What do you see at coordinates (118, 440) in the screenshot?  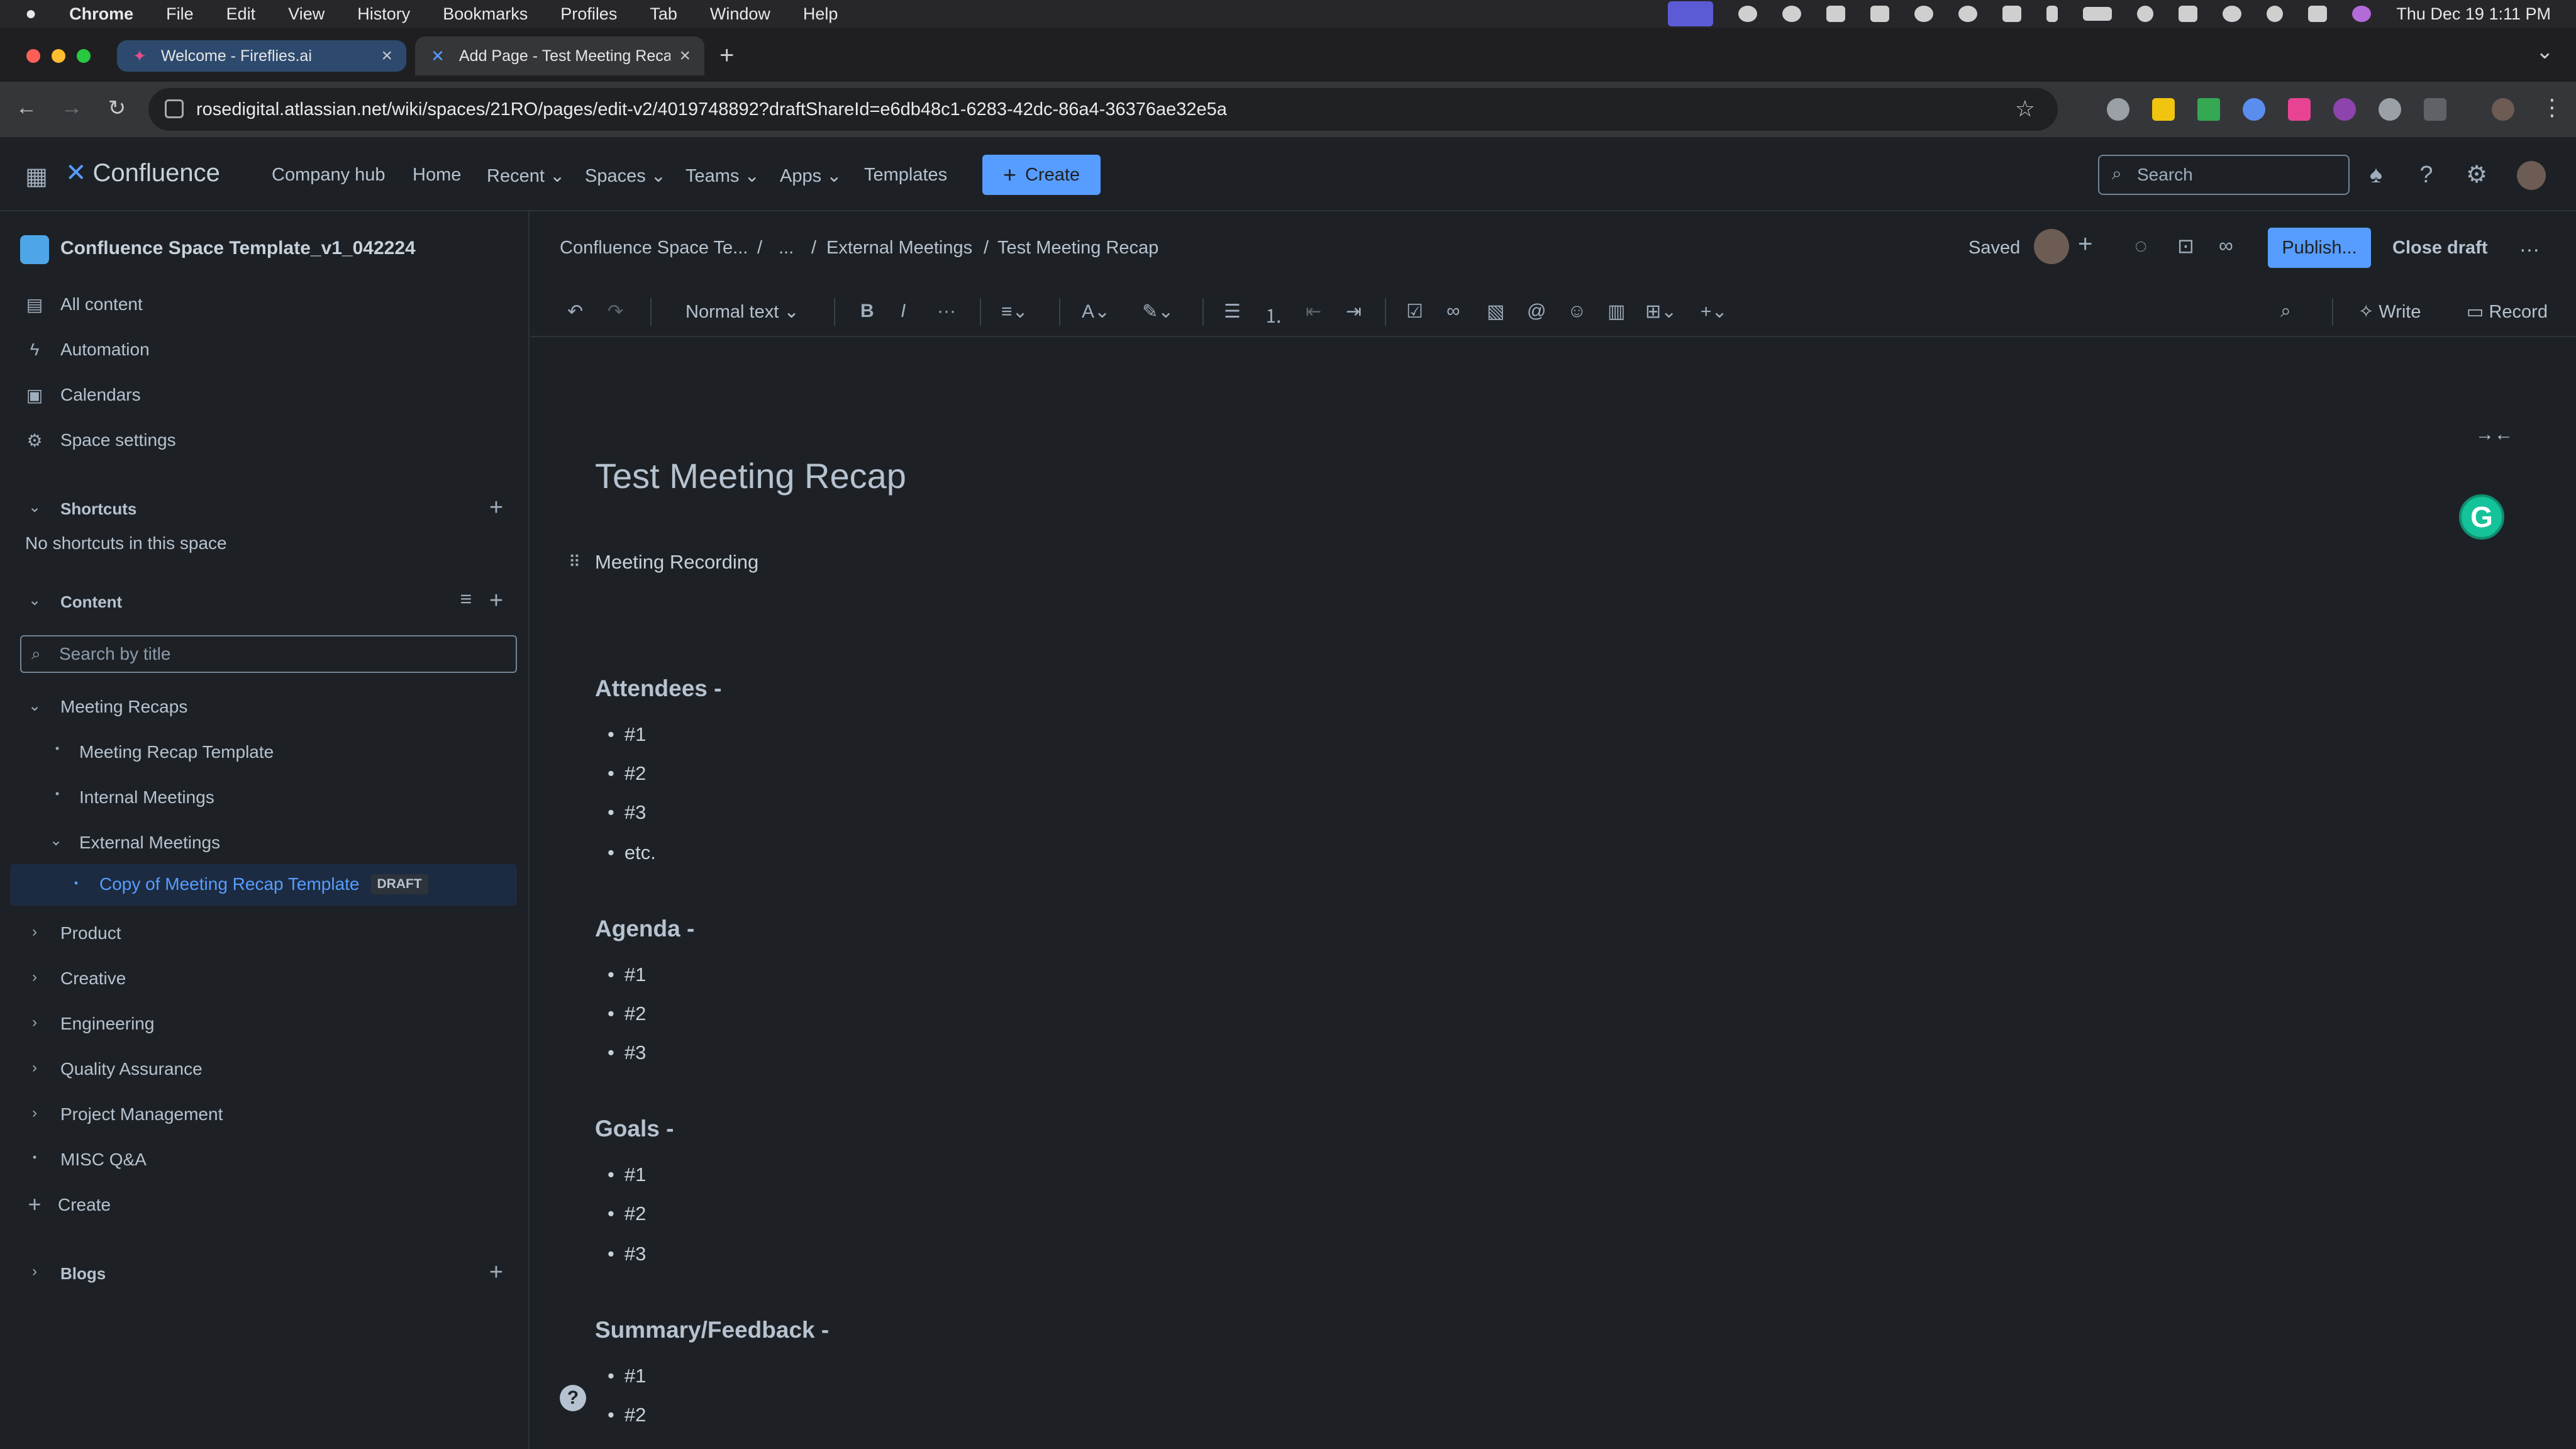 I see `sidebar-item-space-settings: Space settings` at bounding box center [118, 440].